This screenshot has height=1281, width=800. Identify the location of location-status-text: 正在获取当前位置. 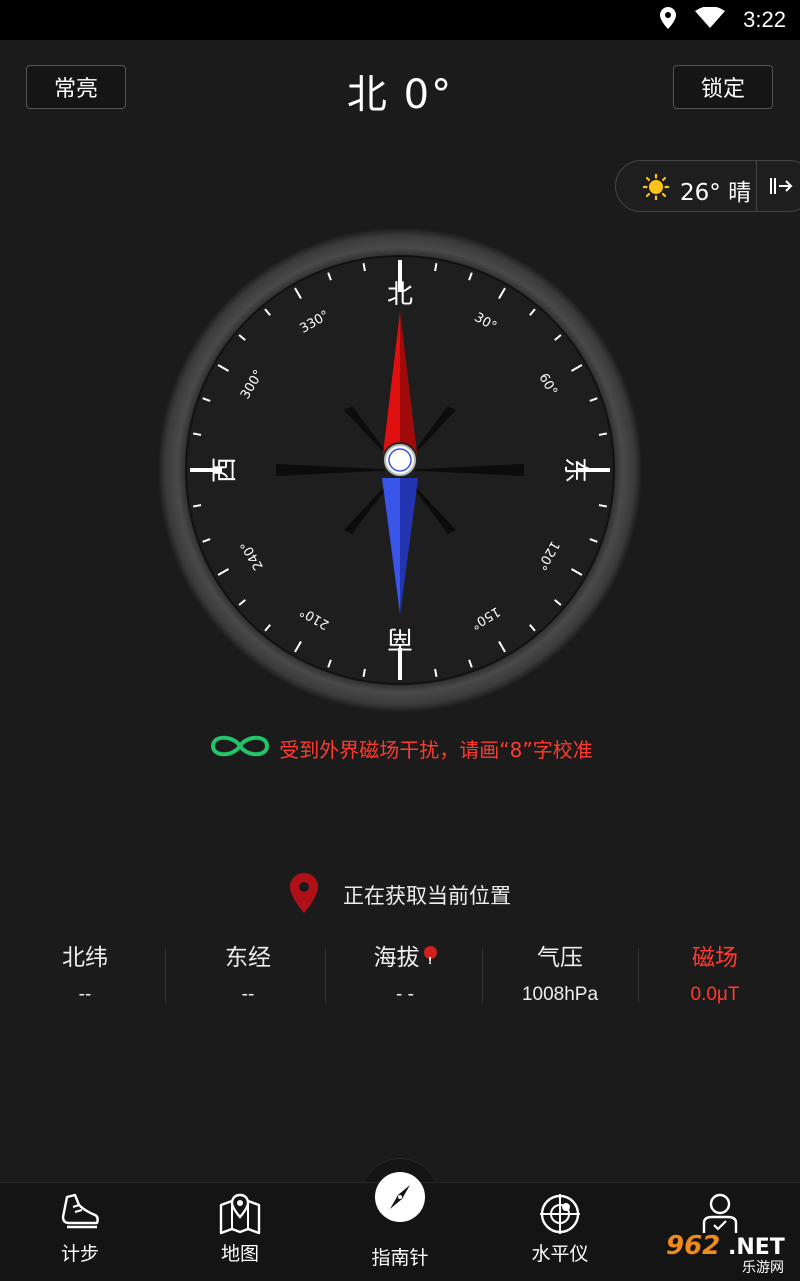
(427, 896).